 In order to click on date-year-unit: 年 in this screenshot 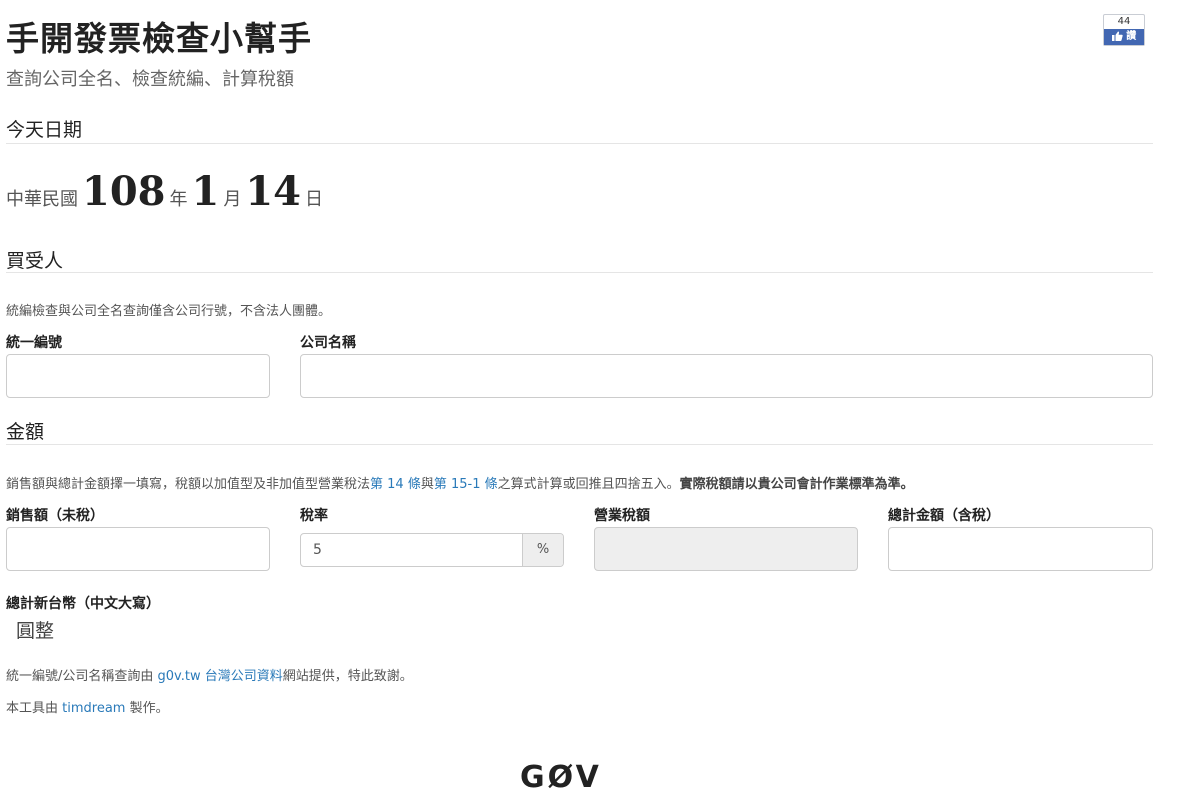, I will do `click(178, 199)`.